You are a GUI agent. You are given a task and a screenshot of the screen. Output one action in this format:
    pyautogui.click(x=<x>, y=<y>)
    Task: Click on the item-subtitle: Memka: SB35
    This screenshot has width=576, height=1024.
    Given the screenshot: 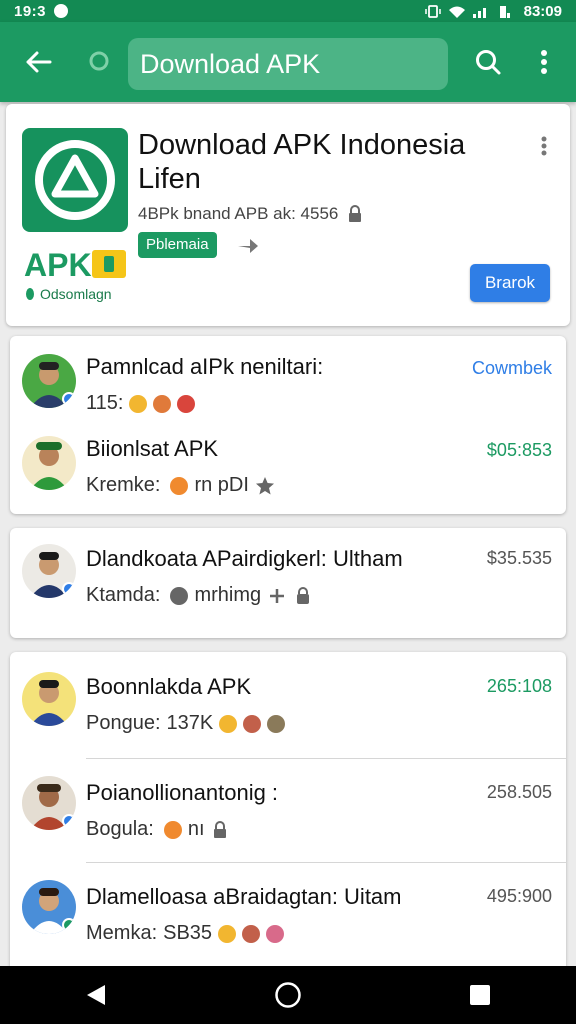 What is the action you would take?
    pyautogui.click(x=185, y=933)
    